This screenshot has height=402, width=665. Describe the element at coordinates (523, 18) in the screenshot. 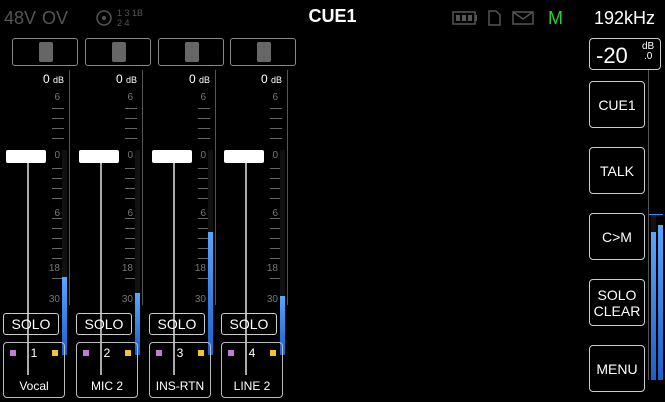

I see `mail-icon` at that location.